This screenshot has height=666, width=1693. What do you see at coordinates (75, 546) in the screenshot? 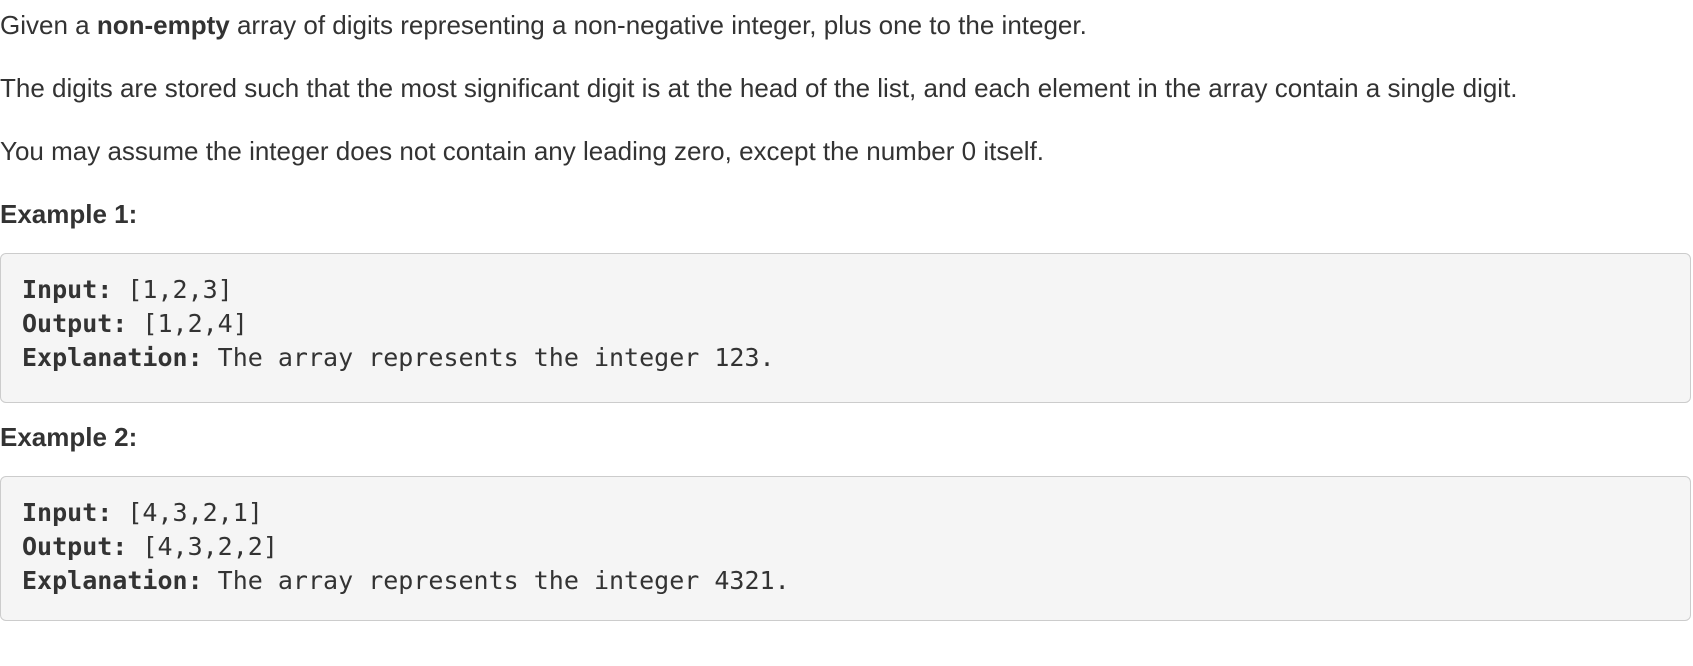
I see `example-2-output-label: Output:` at bounding box center [75, 546].